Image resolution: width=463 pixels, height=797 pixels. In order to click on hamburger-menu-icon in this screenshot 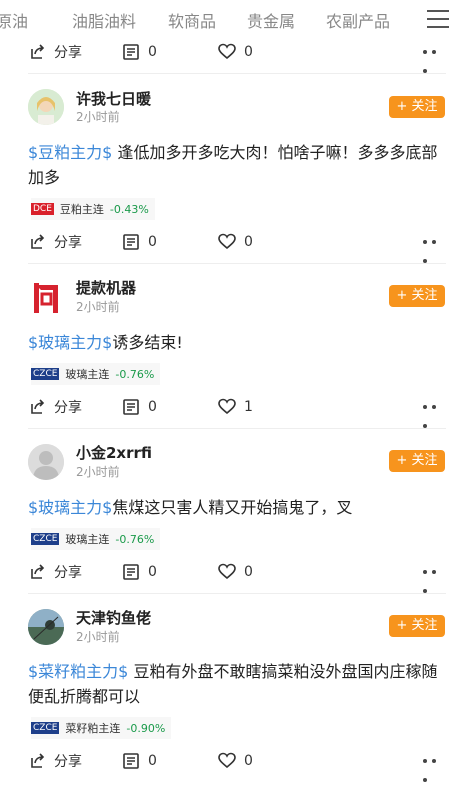, I will do `click(438, 19)`.